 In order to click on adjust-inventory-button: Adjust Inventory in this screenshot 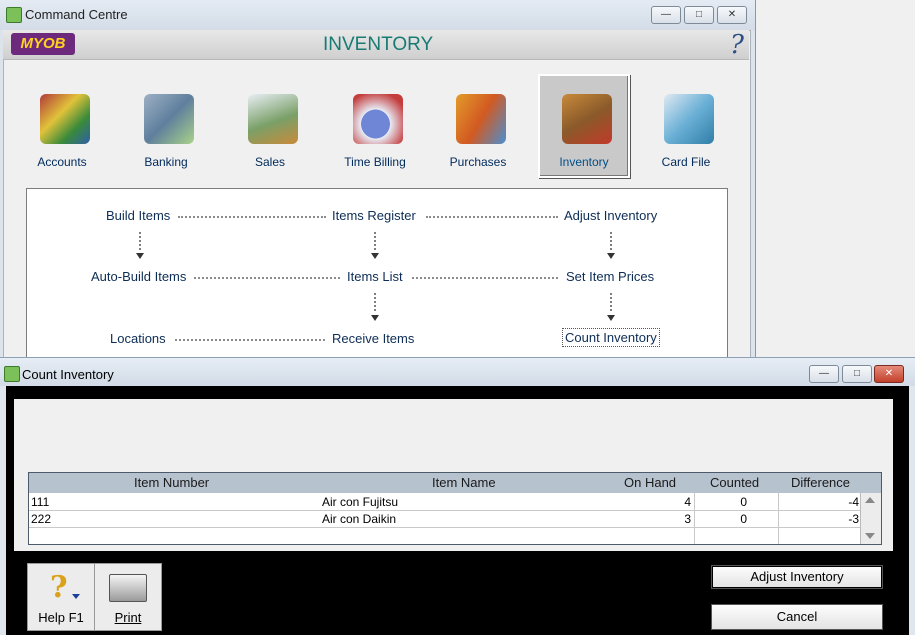, I will do `click(797, 577)`.